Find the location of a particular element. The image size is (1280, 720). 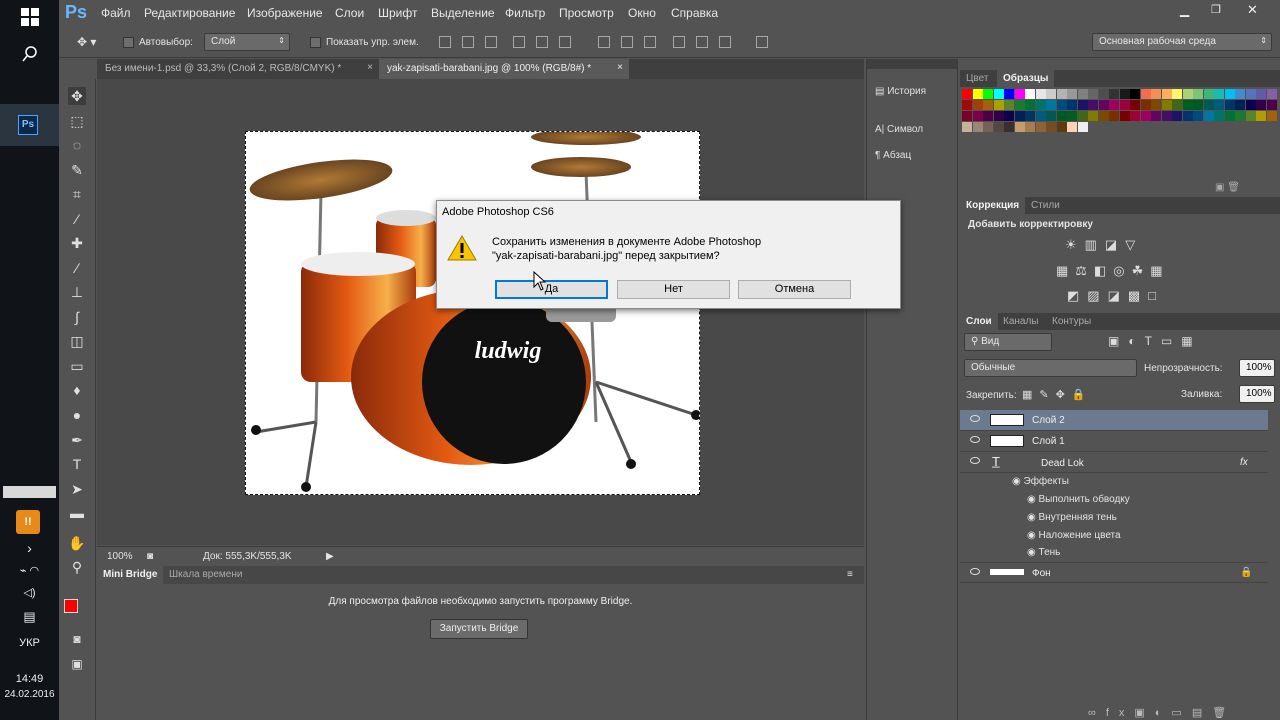

menu-view: Просмотр is located at coordinates (586, 13).